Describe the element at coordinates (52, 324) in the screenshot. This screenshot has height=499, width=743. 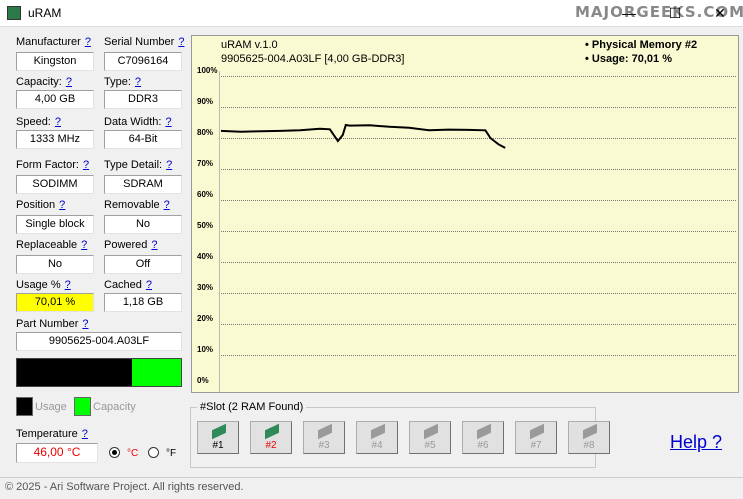
I see `part-number-label: Part Number?` at that location.